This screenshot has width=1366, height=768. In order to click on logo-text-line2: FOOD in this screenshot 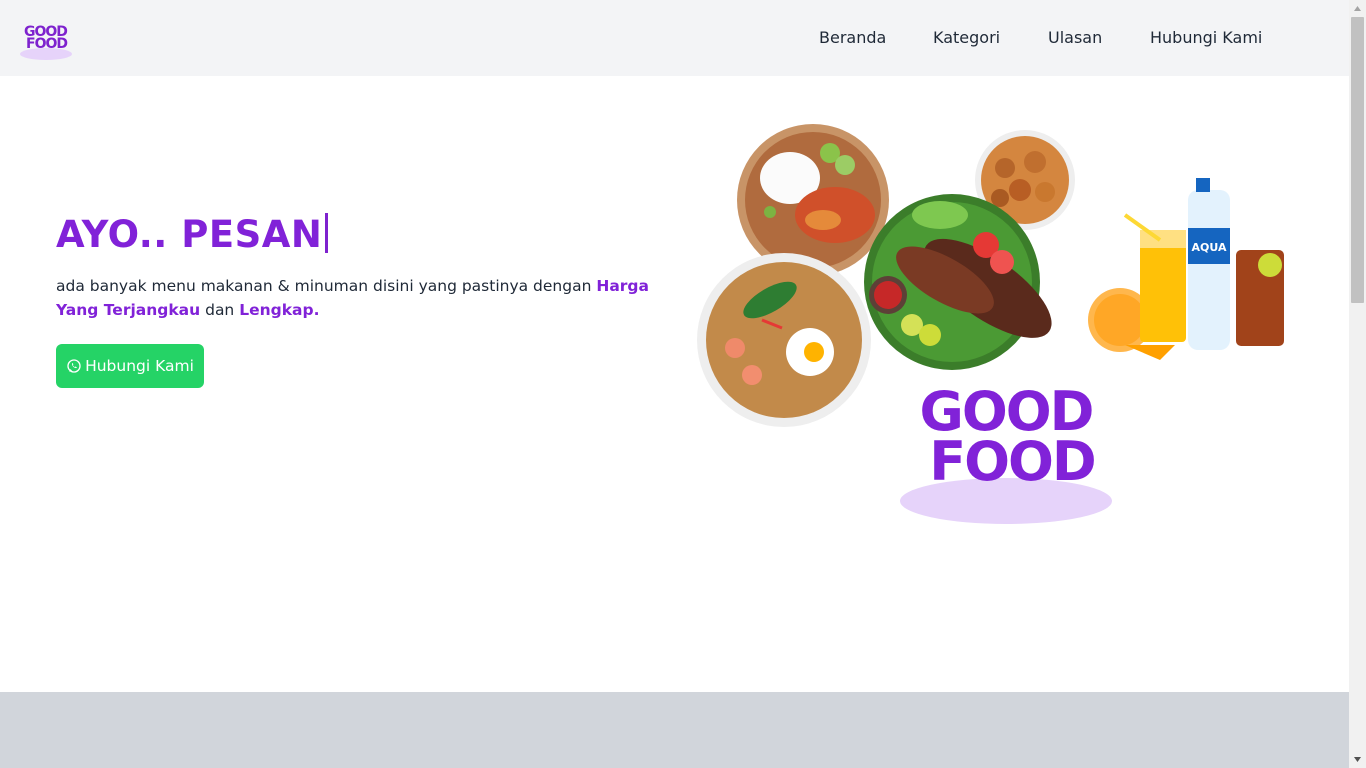, I will do `click(47, 44)`.